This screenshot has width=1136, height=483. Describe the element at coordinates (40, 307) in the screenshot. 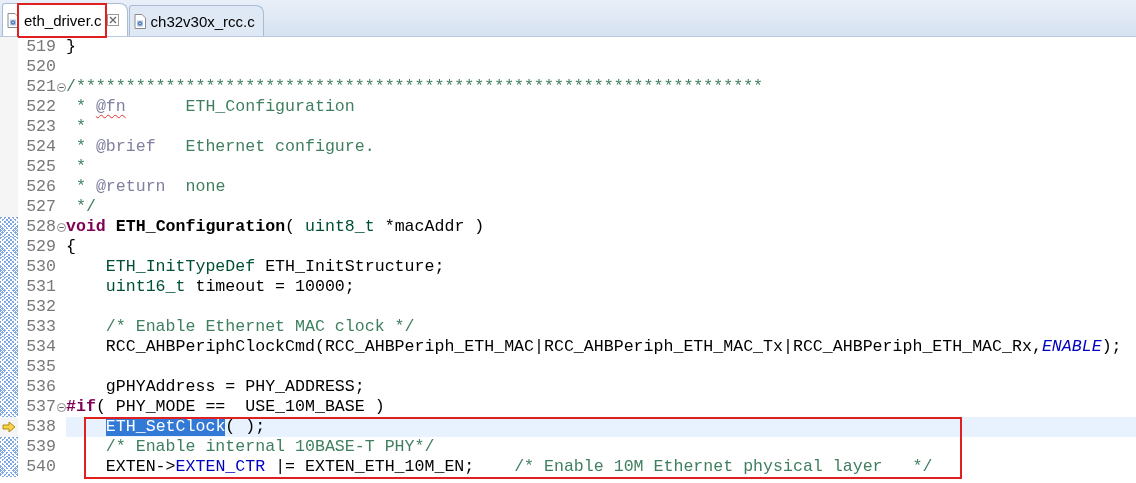

I see `line-number: 532` at that location.